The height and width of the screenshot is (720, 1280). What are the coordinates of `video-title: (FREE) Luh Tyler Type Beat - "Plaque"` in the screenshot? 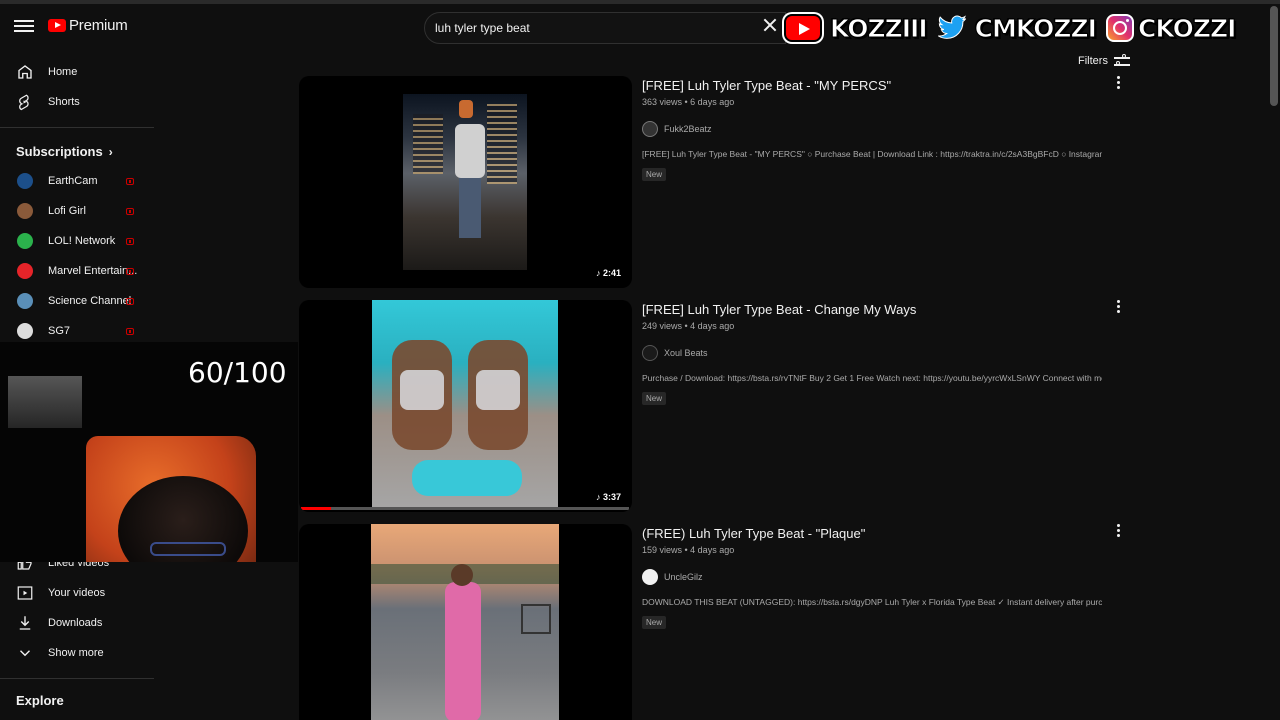 It's located at (753, 533).